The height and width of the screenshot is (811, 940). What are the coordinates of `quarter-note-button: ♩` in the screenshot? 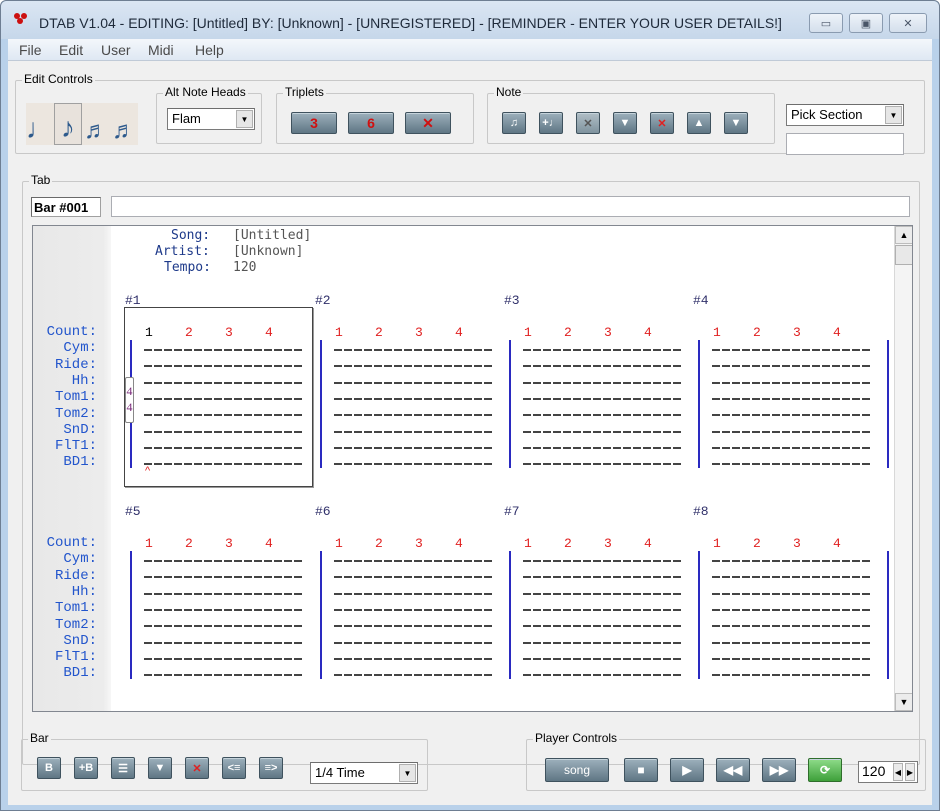 It's located at (40, 124).